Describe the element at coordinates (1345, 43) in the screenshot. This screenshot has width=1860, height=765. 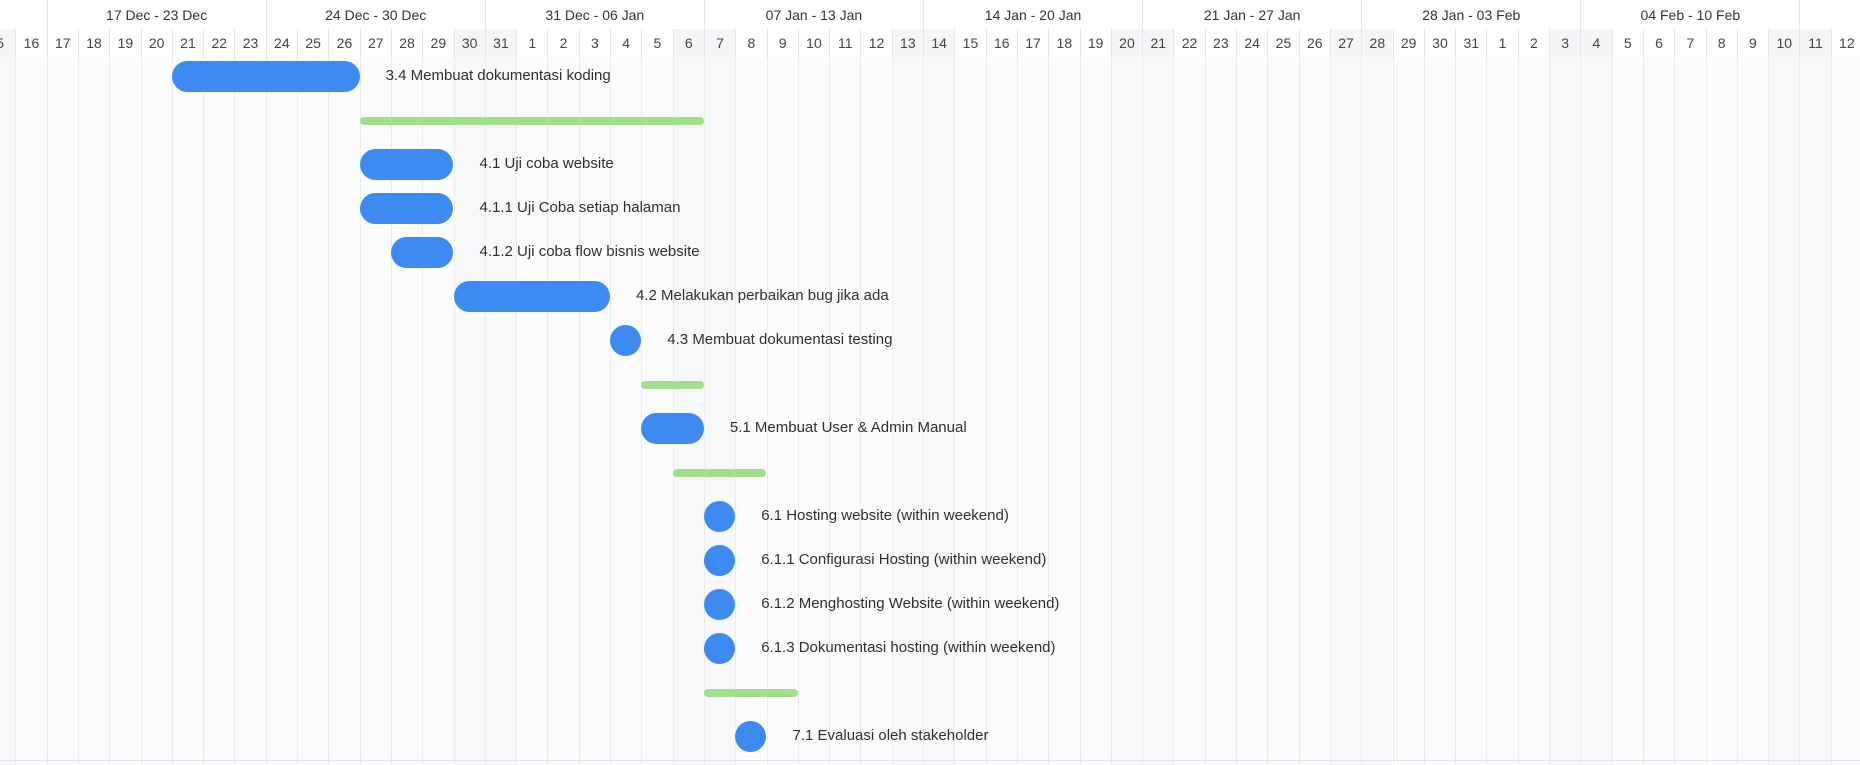
I see `day-header-cell: 27` at that location.